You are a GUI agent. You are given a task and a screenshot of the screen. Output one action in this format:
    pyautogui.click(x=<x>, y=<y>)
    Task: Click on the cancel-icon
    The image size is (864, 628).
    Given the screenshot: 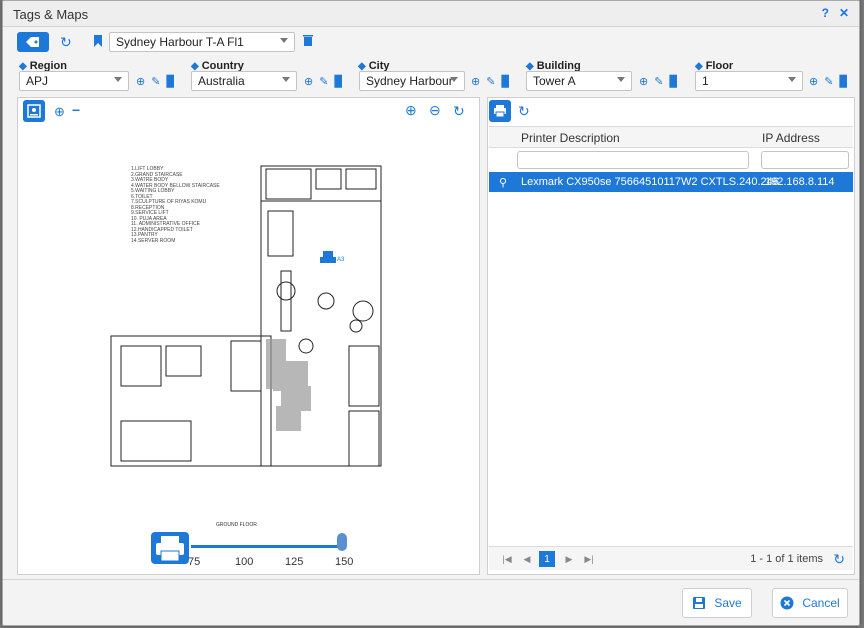 What is the action you would take?
    pyautogui.click(x=787, y=603)
    